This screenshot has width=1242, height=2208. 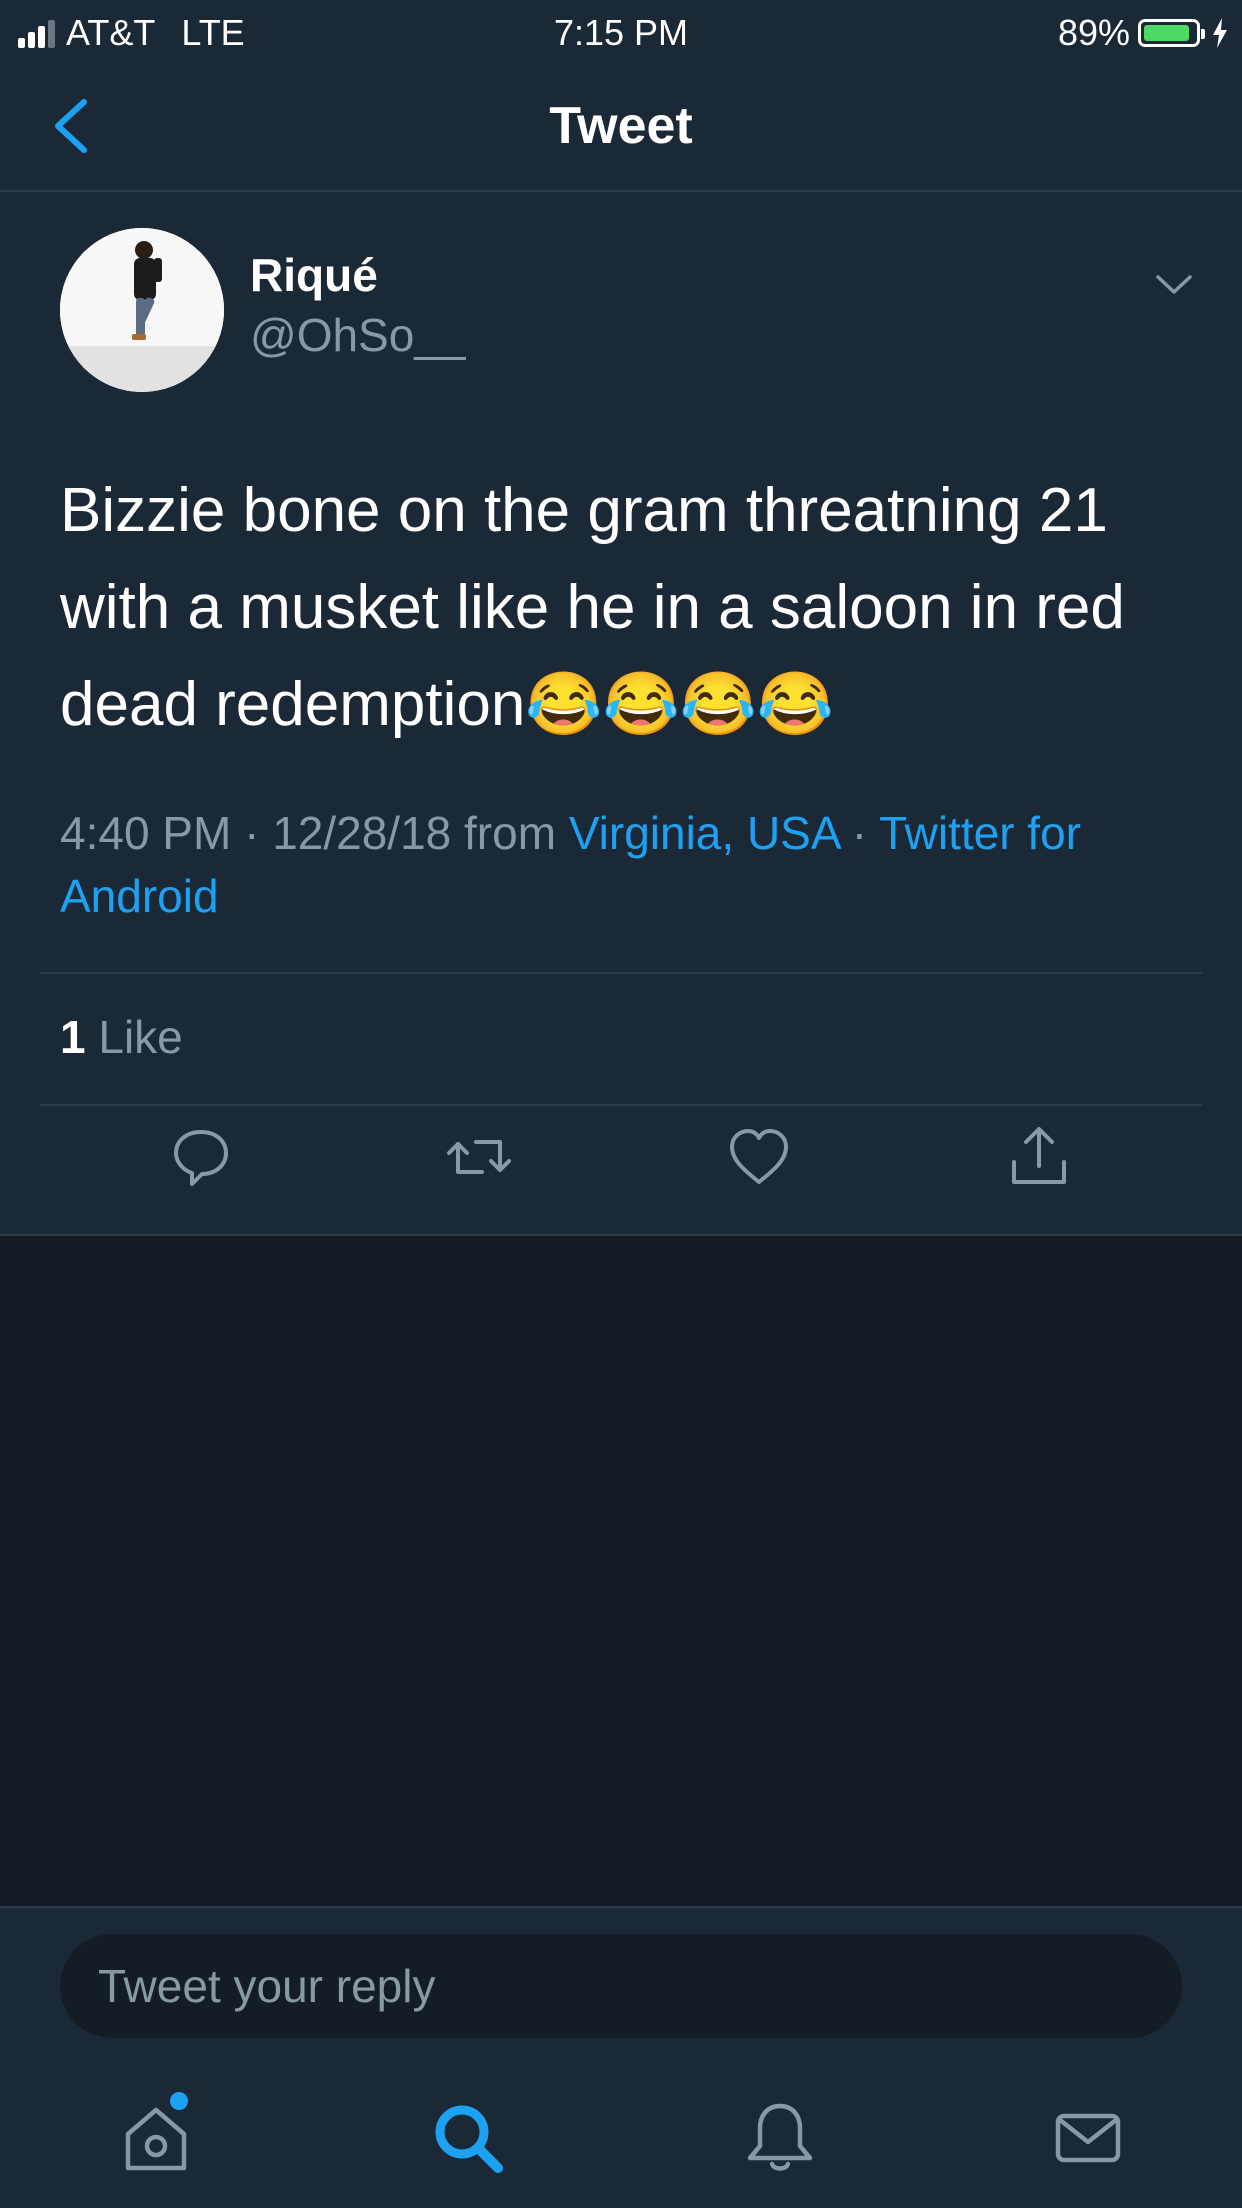 What do you see at coordinates (1088, 2138) in the screenshot?
I see `mail-icon` at bounding box center [1088, 2138].